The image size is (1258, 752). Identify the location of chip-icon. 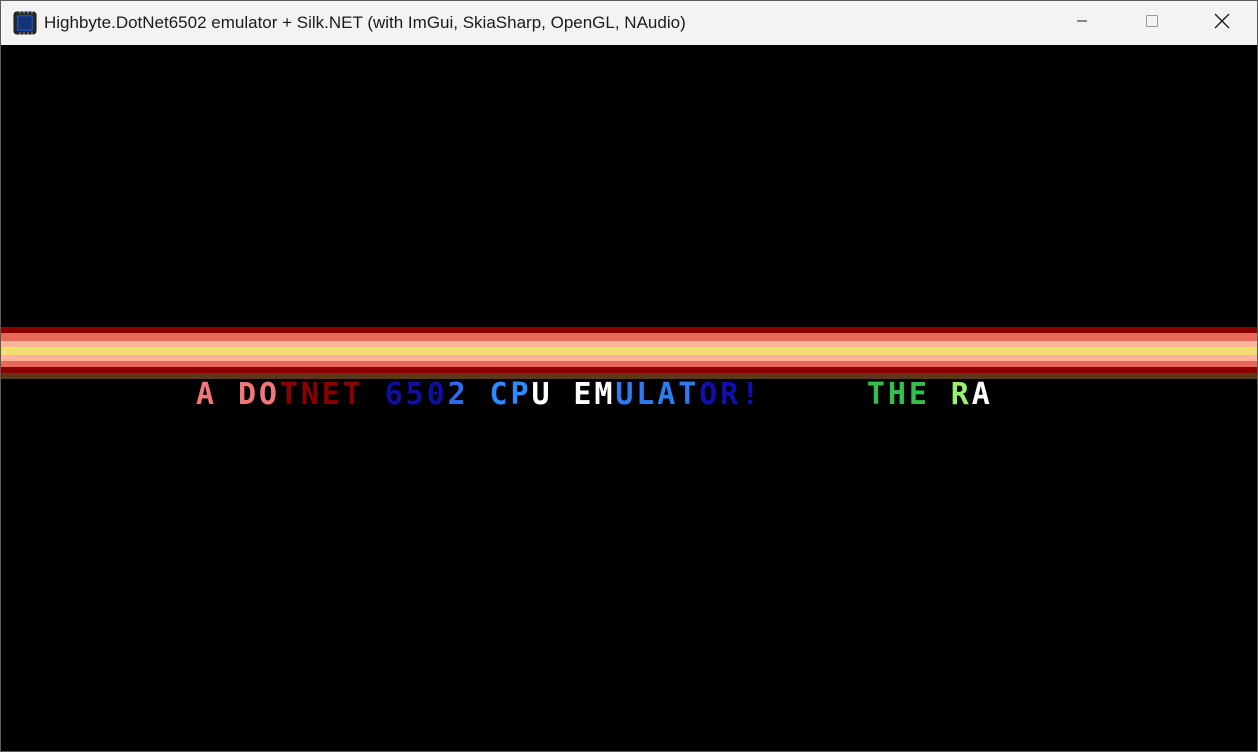
(25, 23).